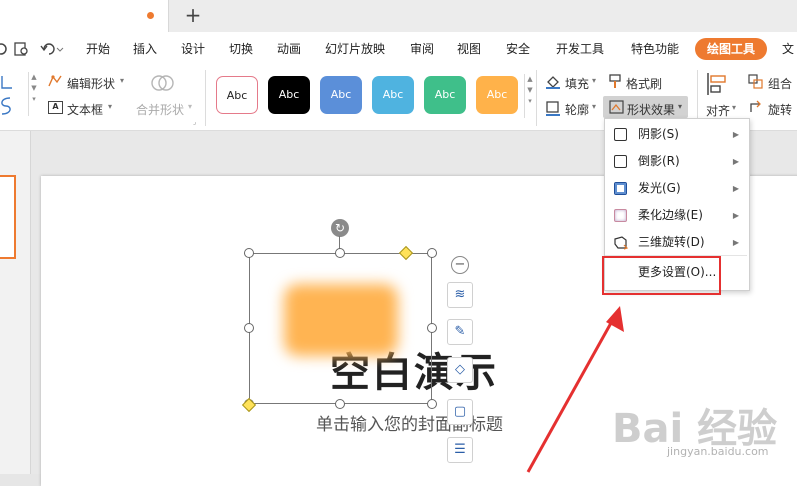 The image size is (797, 486). I want to click on resize-handle-bottom, so click(340, 404).